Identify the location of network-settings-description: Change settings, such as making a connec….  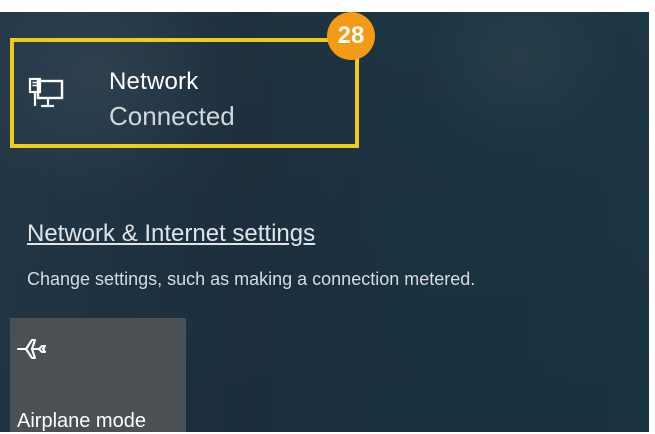
(251, 279).